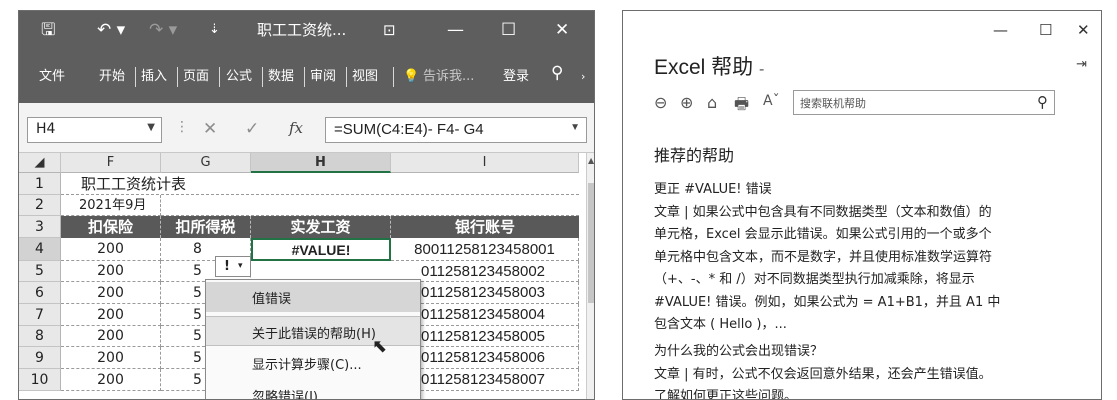 The image size is (1117, 400). I want to click on row-header: 8, so click(40, 336).